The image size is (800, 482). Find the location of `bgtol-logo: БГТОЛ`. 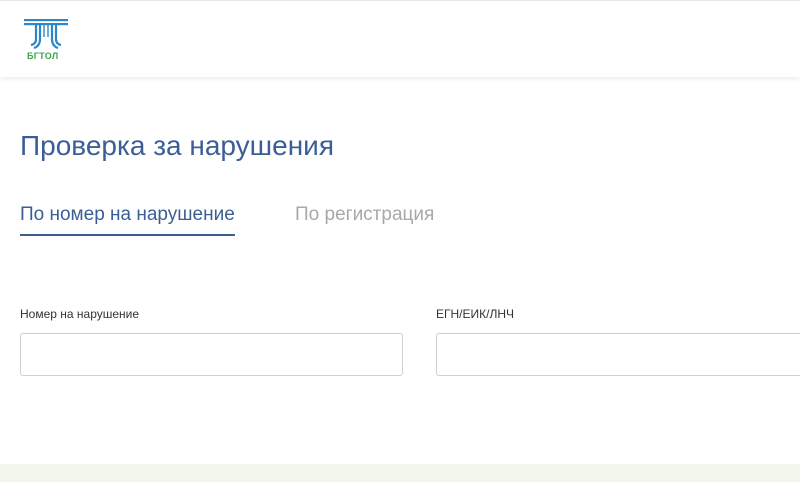

bgtol-logo: БГТОЛ is located at coordinates (46, 40).